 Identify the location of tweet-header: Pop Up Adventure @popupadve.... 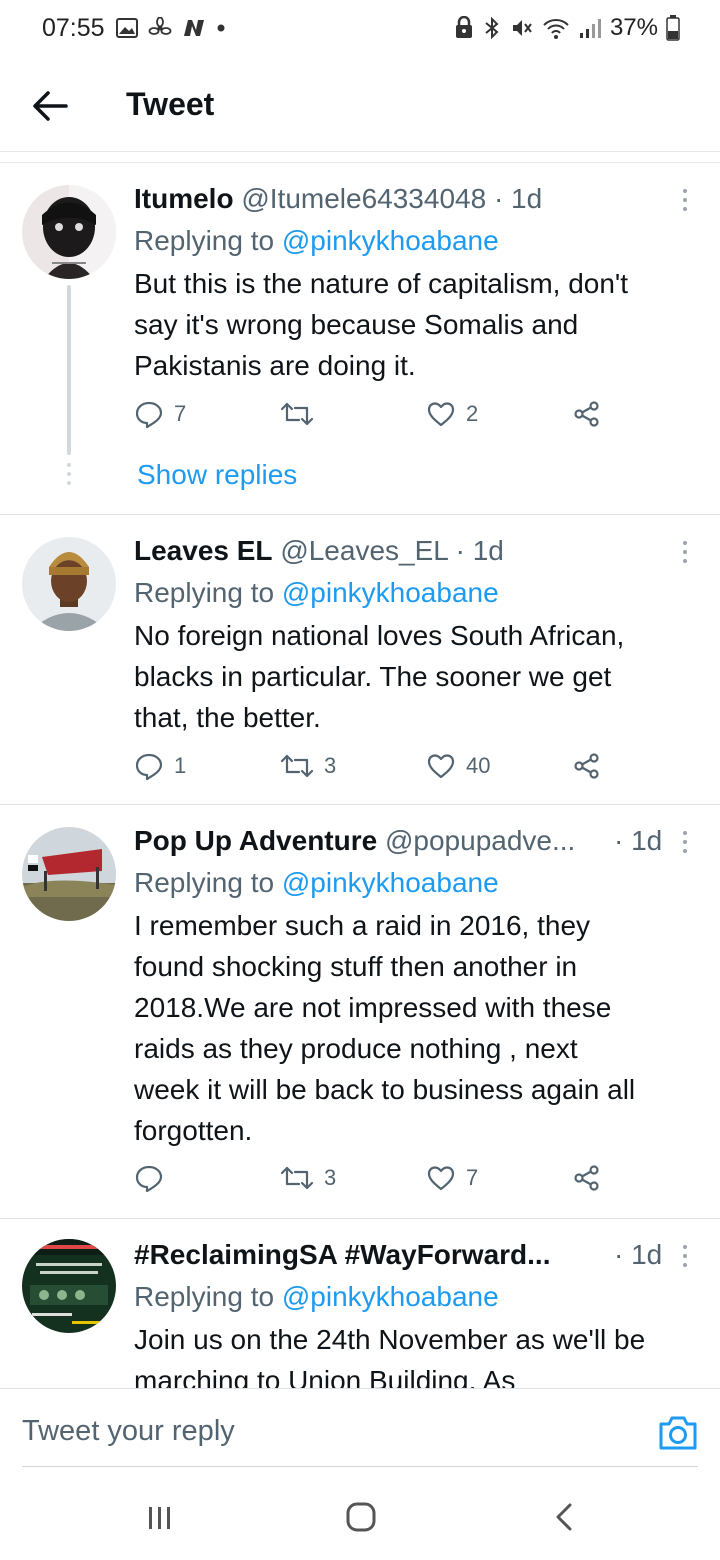
(371, 841).